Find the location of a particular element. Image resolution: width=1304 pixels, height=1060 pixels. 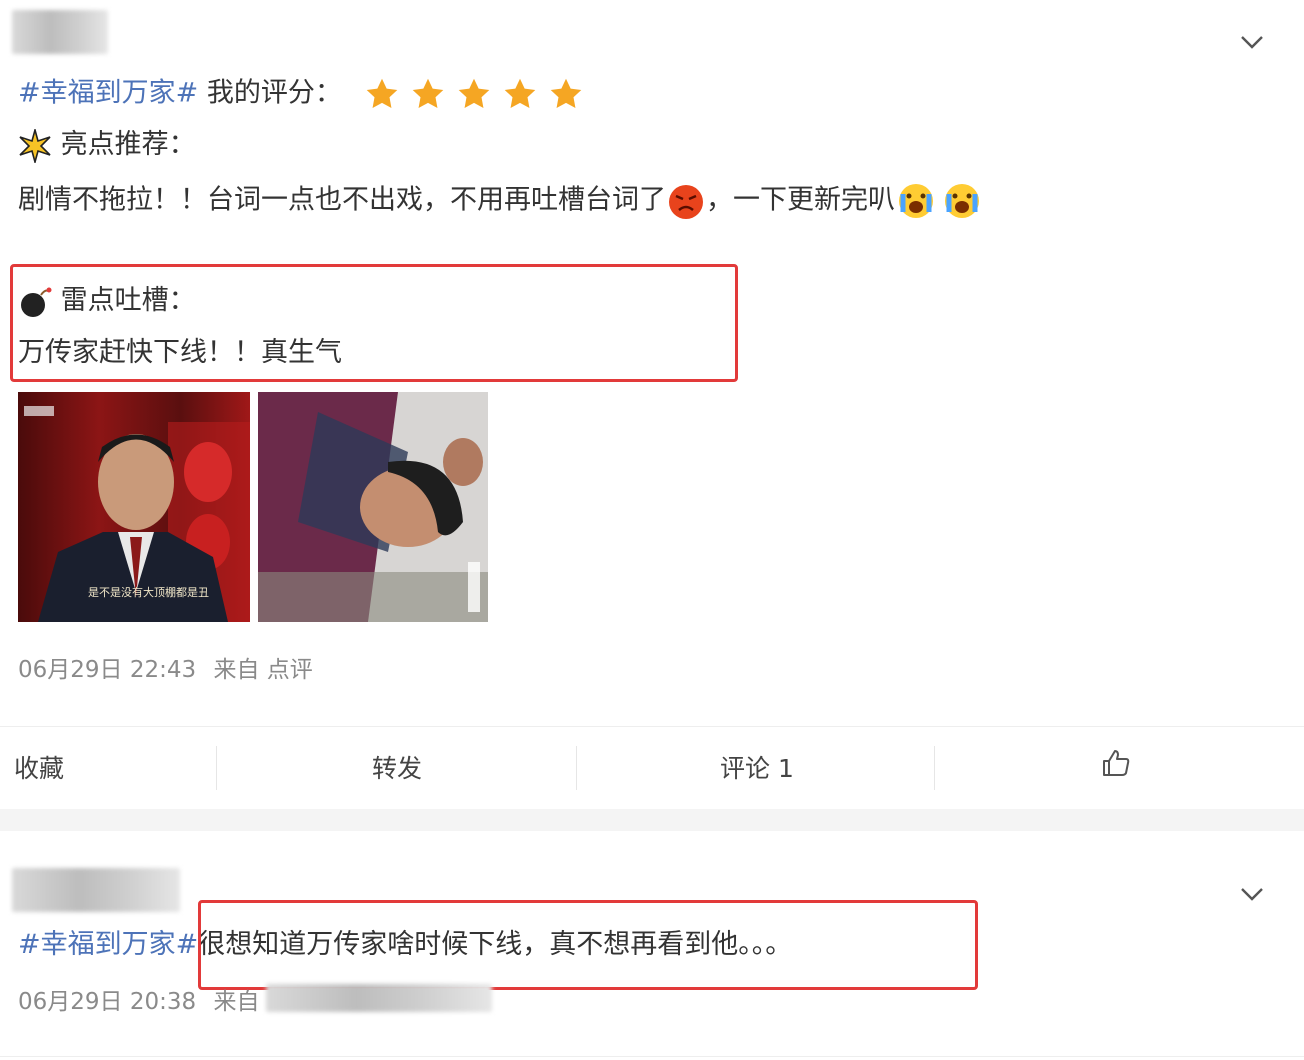

angry-face-icon is located at coordinates (686, 202).